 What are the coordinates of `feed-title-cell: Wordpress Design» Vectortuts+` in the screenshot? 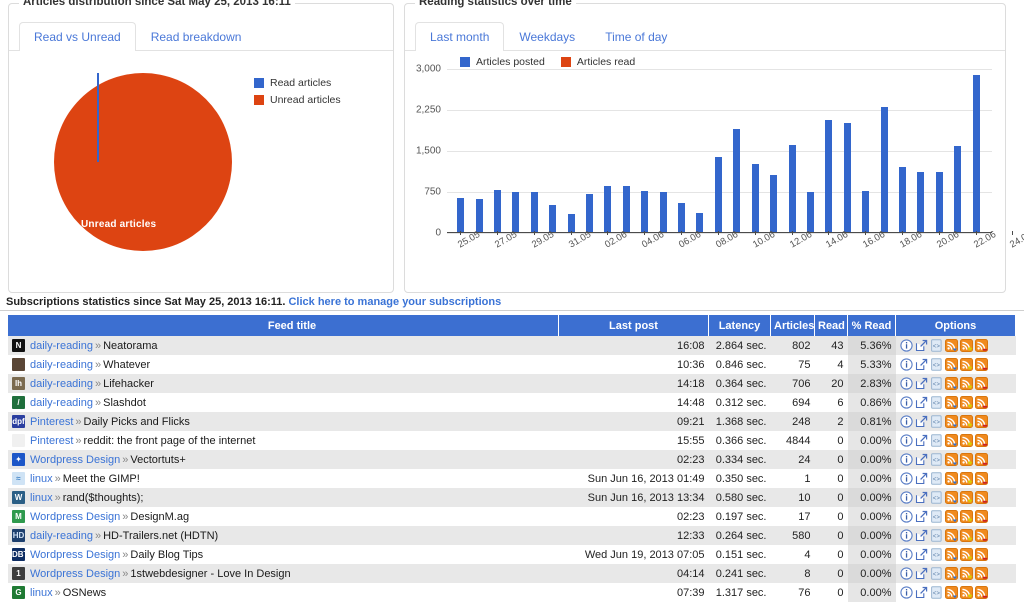 It's located at (292, 459).